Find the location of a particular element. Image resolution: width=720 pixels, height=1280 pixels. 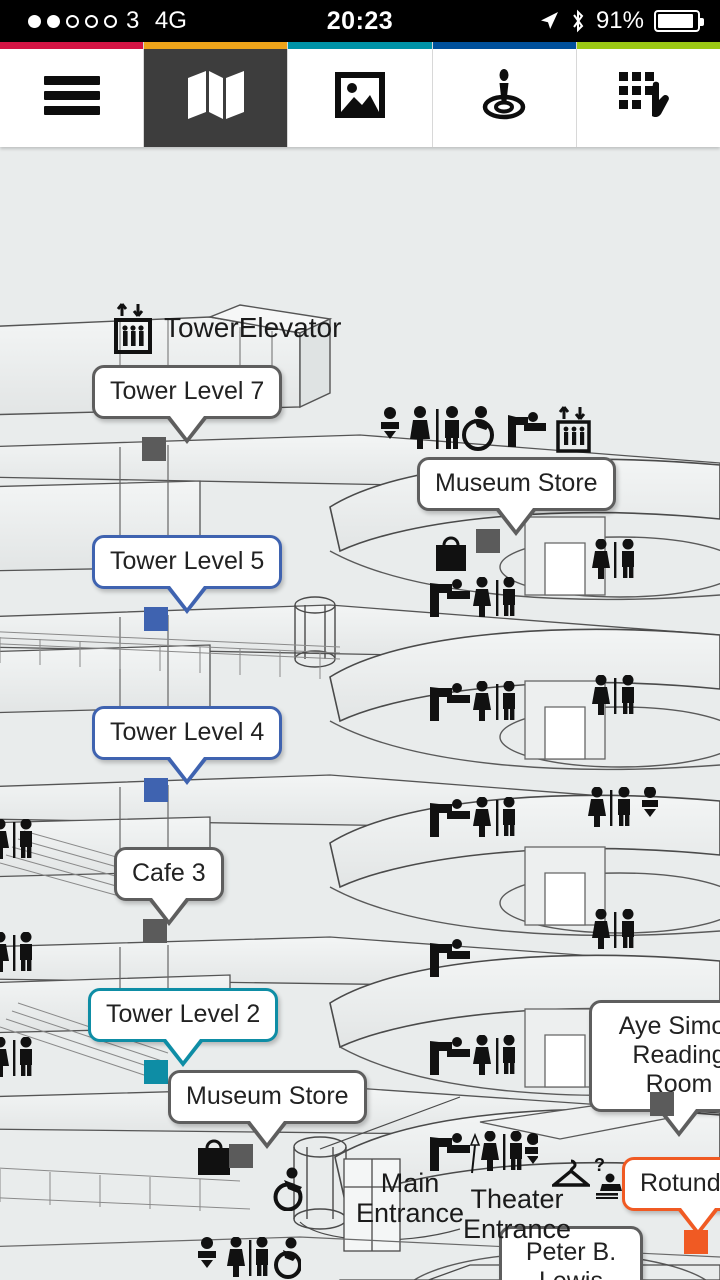

pin-bubble: Tower Level 7 is located at coordinates (187, 404).